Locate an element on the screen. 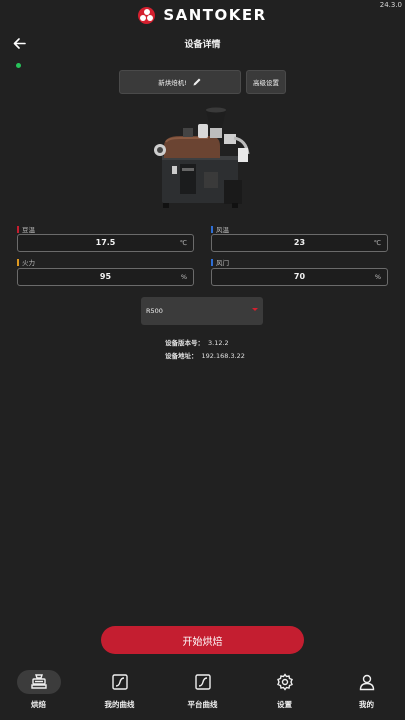 The width and height of the screenshot is (405, 720). device-address-info: 设备地址： 192.168.3.22 is located at coordinates (205, 356).